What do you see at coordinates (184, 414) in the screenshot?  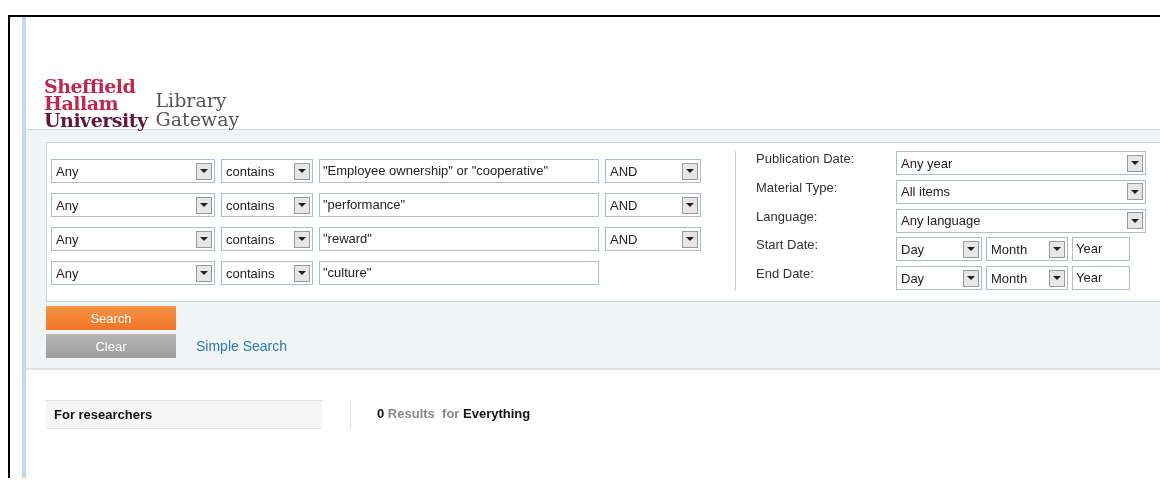 I see `sidebar-heading: For researchers` at bounding box center [184, 414].